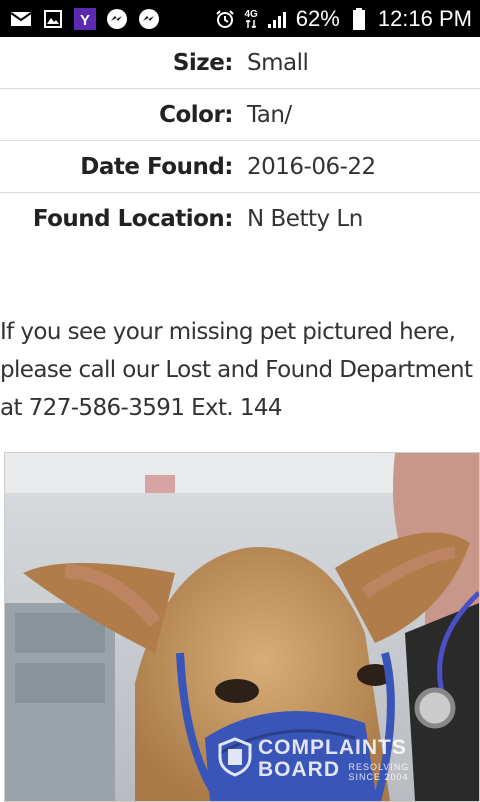 This screenshot has height=802, width=480. Describe the element at coordinates (311, 166) in the screenshot. I see `detail-value: 2016-06-22` at that location.